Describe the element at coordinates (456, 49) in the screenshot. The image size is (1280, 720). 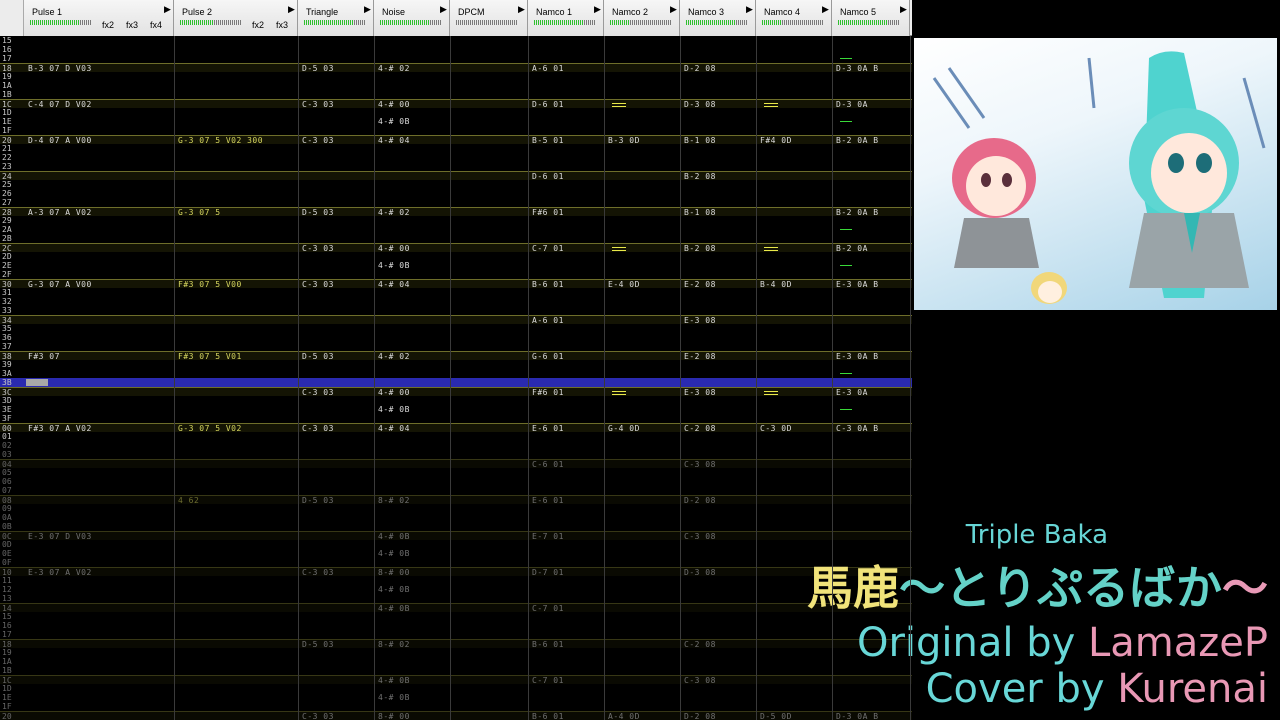
I see `pattern-row: 16` at that location.